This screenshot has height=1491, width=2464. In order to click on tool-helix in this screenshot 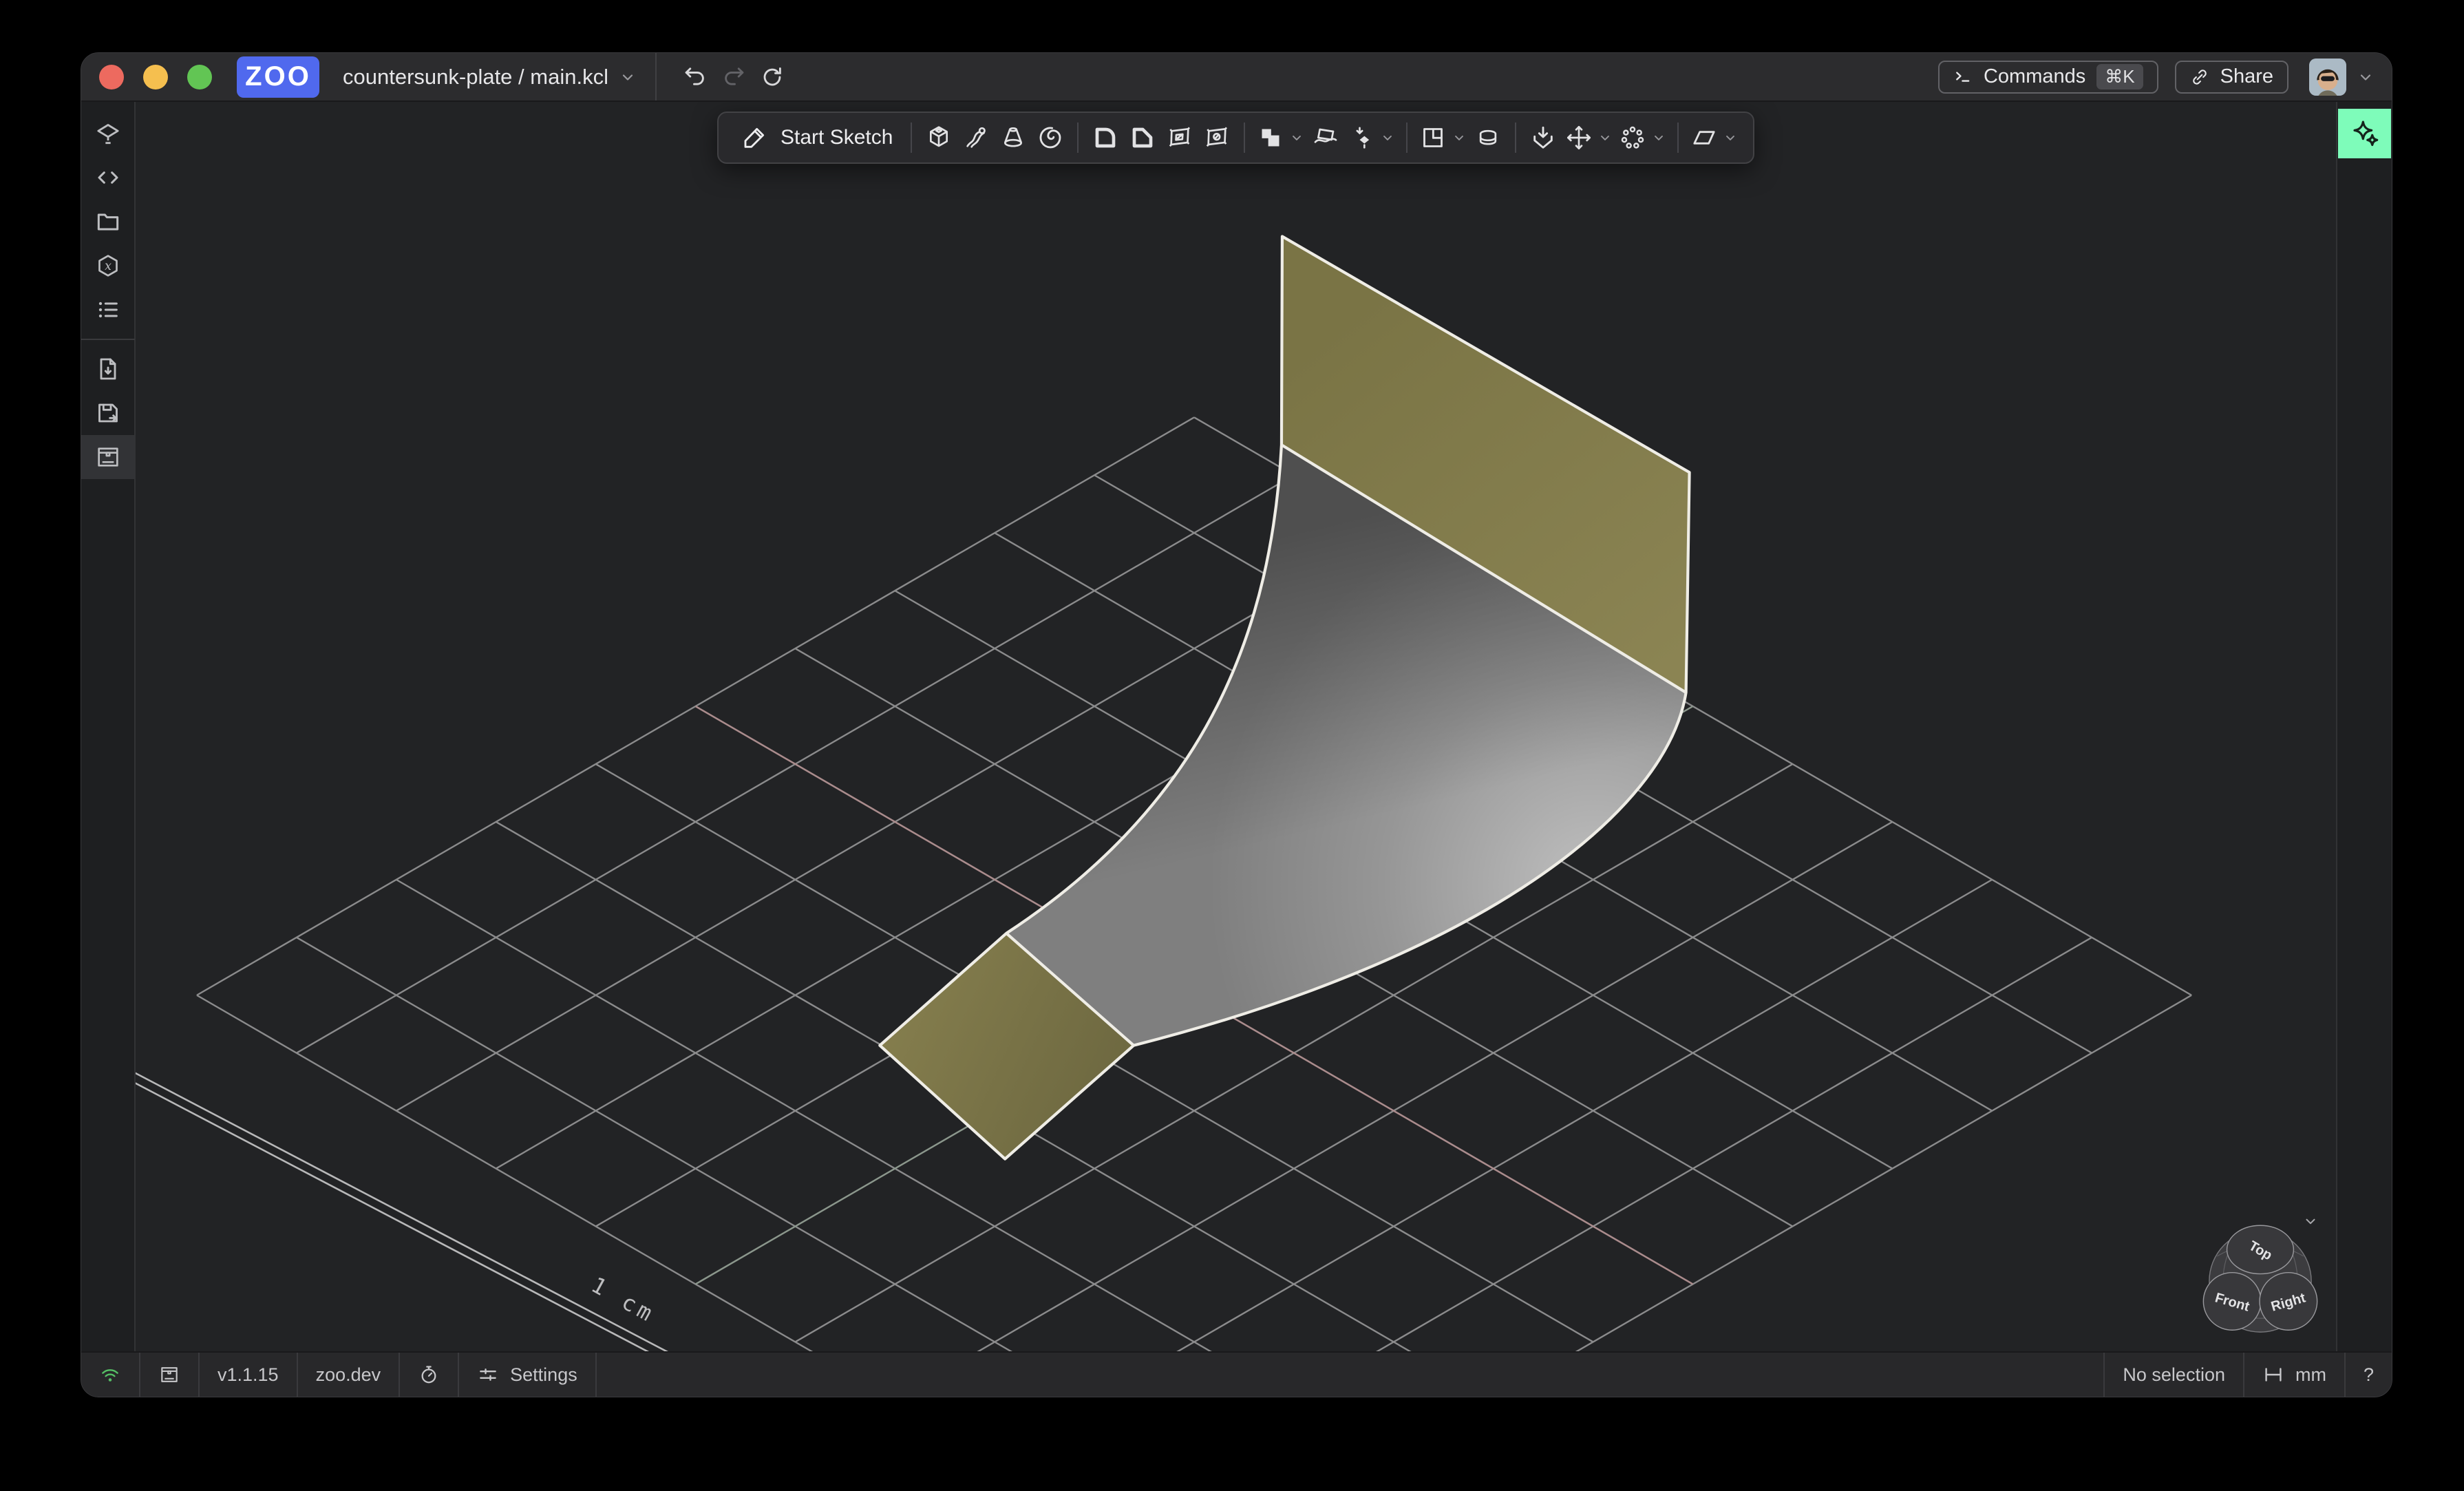, I will do `click(1488, 137)`.